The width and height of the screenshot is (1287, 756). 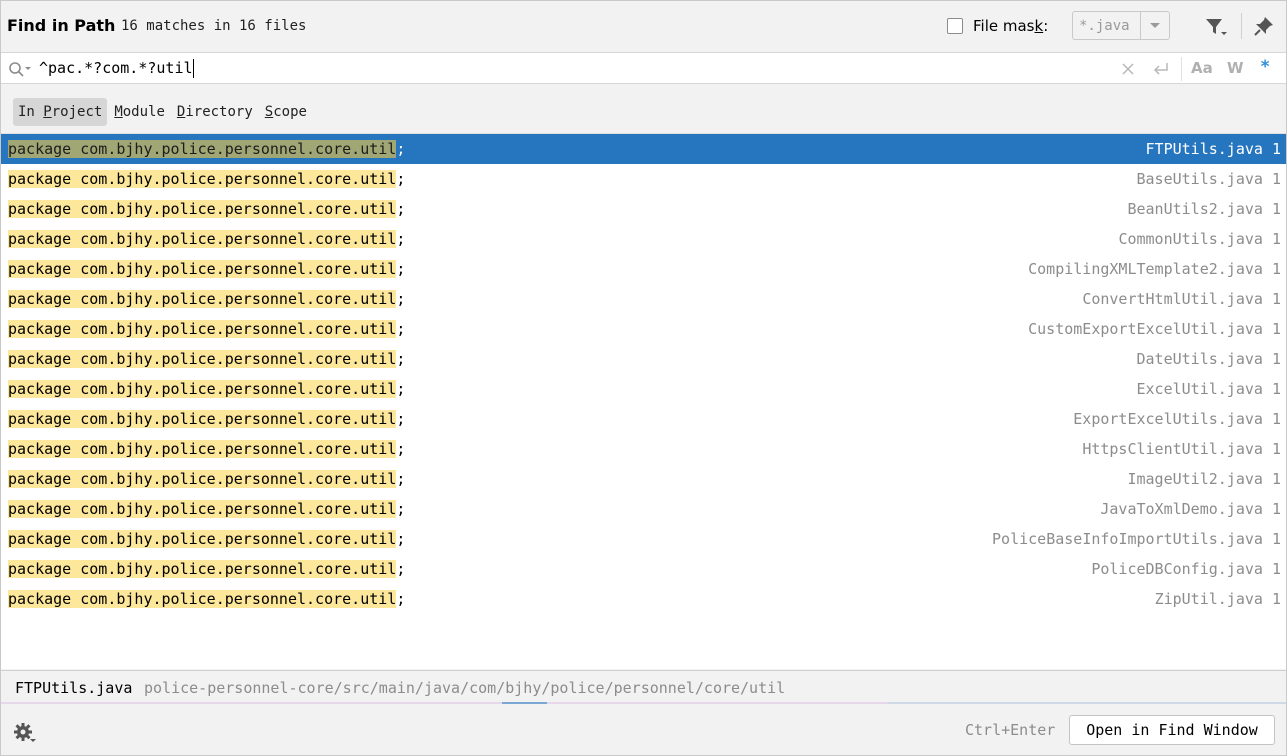 I want to click on header-separator, so click(x=1241, y=26).